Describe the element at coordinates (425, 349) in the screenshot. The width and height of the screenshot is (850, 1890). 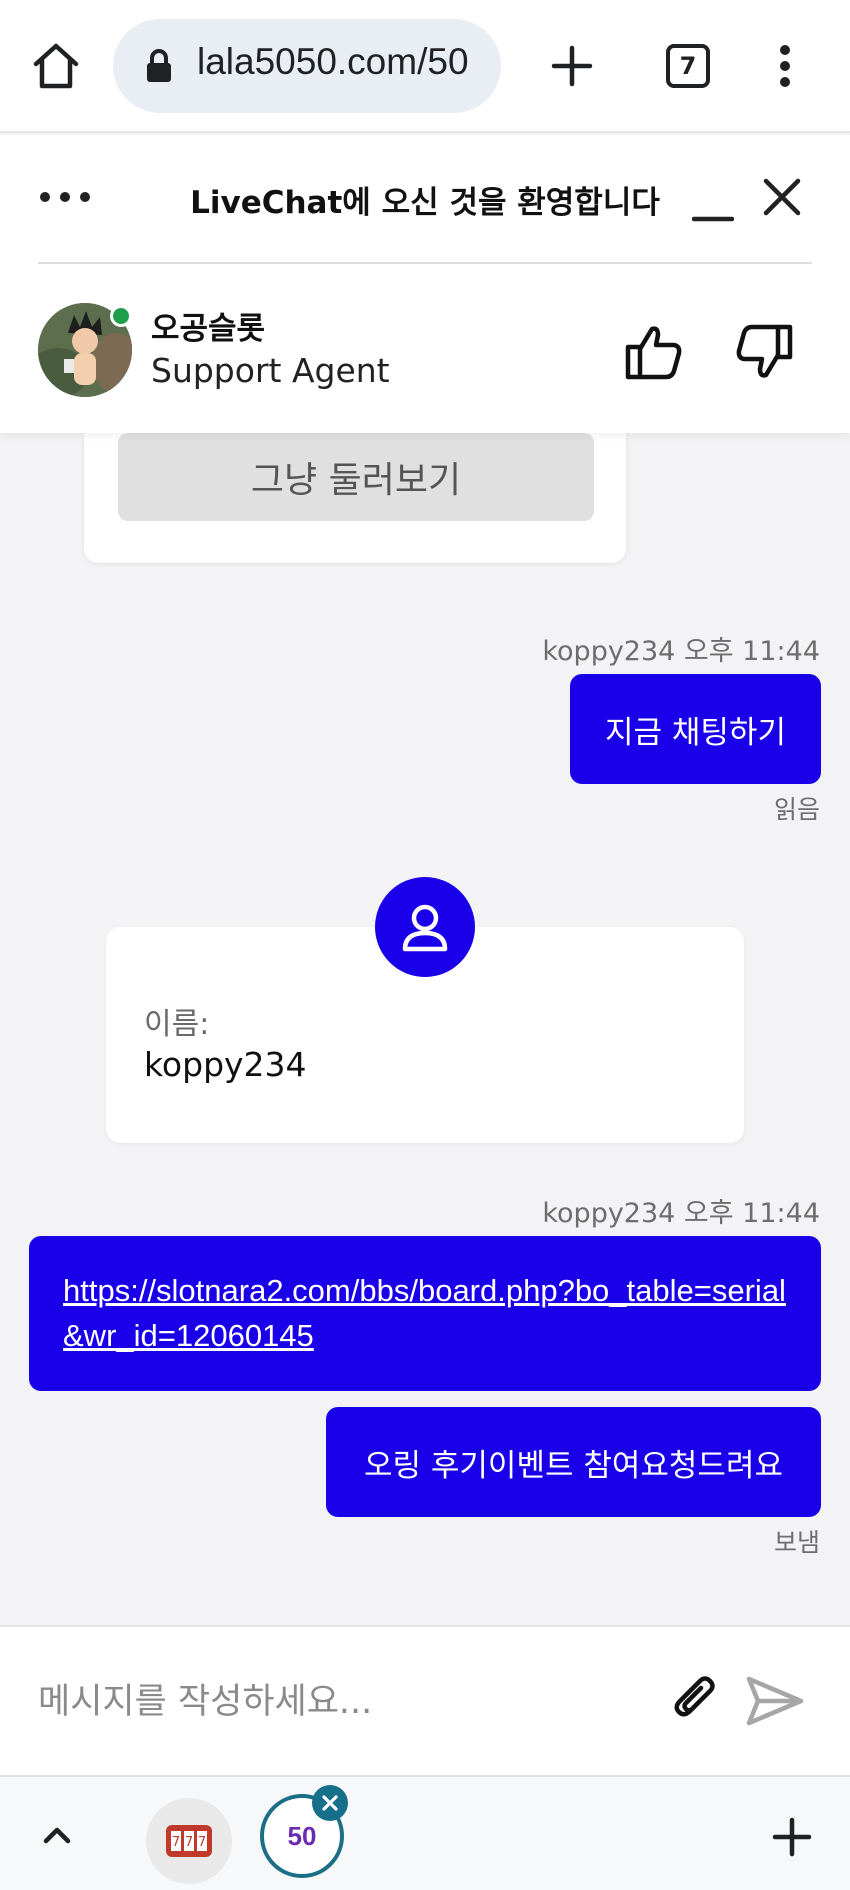
I see `agent-info: 오공슬롯 Support Agent` at that location.